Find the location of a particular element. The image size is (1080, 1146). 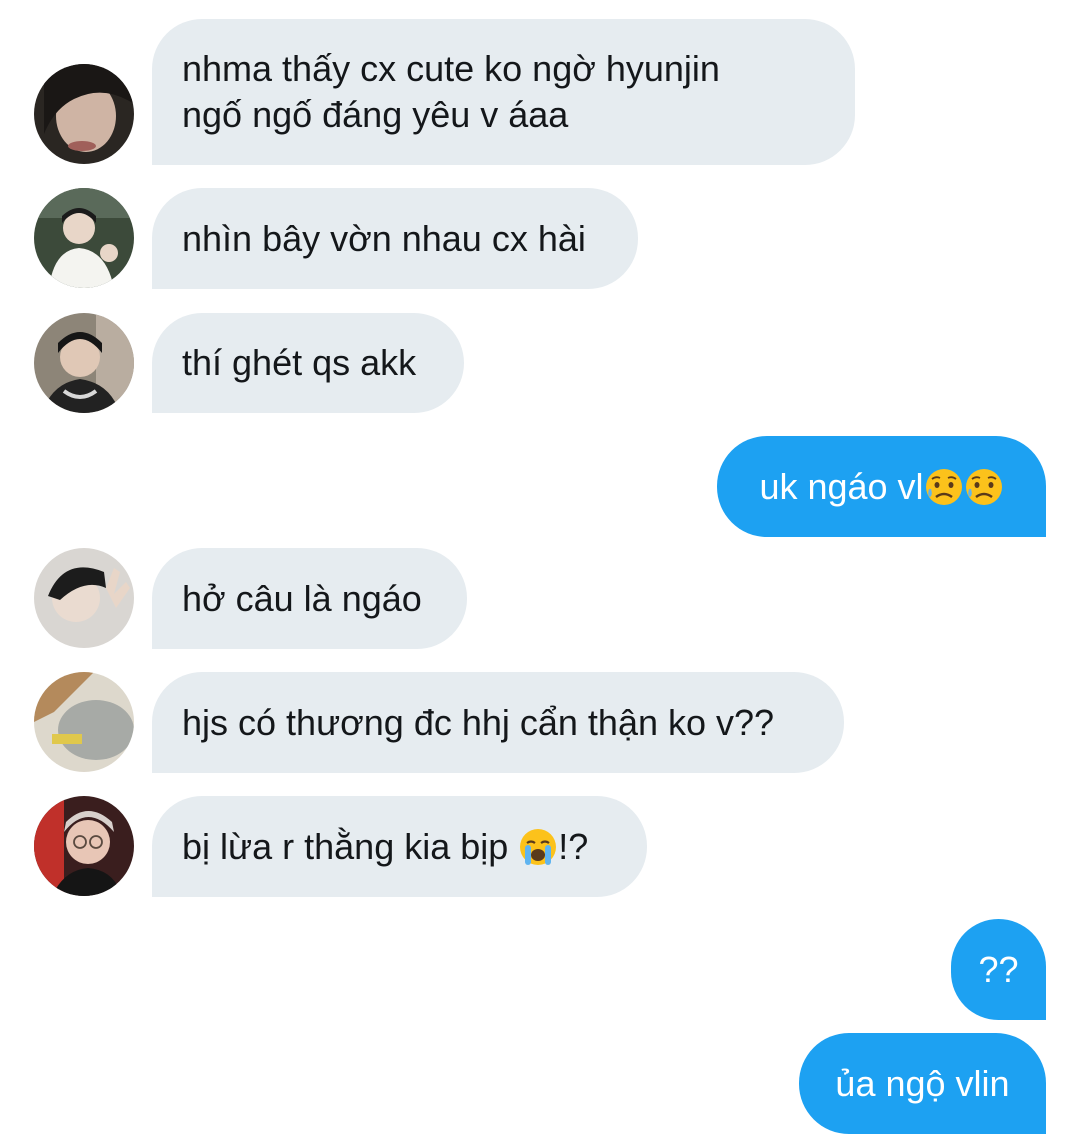

message-bubble-outgoing: uk ngáo vl is located at coordinates (881, 486).